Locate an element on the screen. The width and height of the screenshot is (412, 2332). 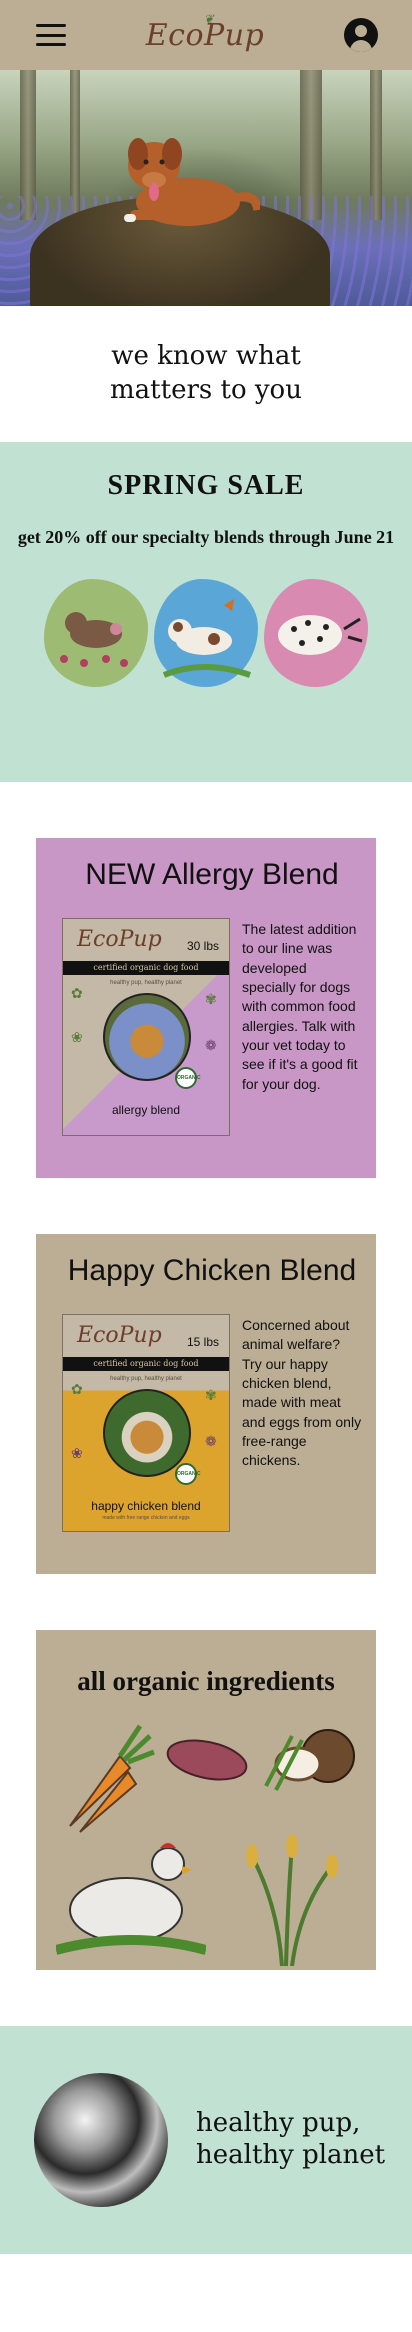
site-header: EcoPup ❦ is located at coordinates (206, 35).